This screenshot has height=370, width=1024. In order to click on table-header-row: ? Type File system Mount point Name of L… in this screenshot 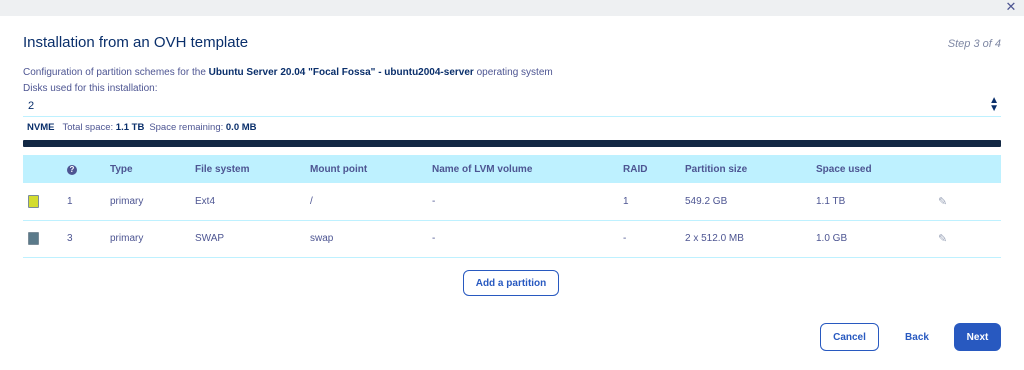, I will do `click(512, 169)`.